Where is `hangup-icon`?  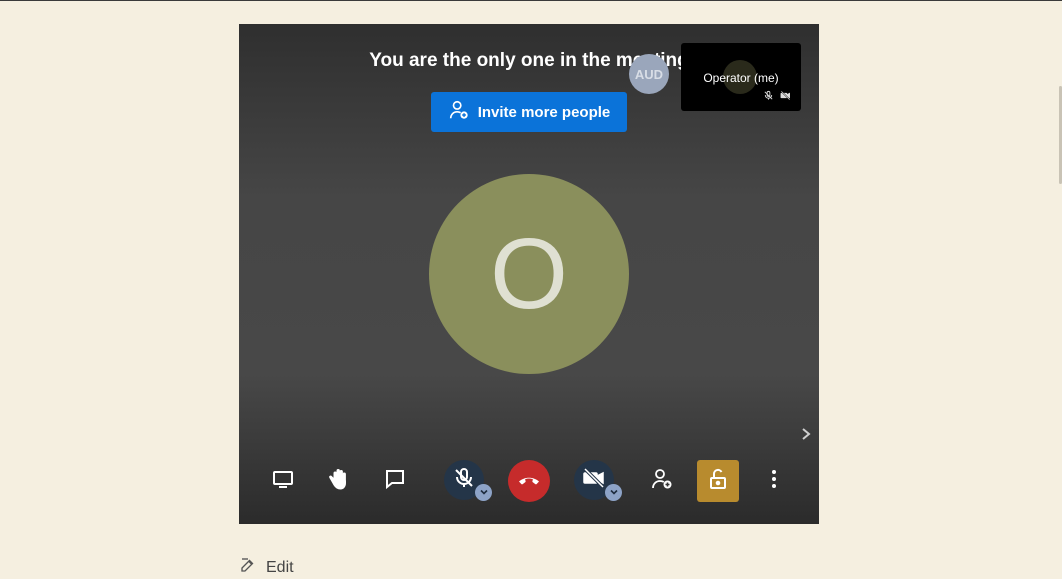
hangup-icon is located at coordinates (529, 481).